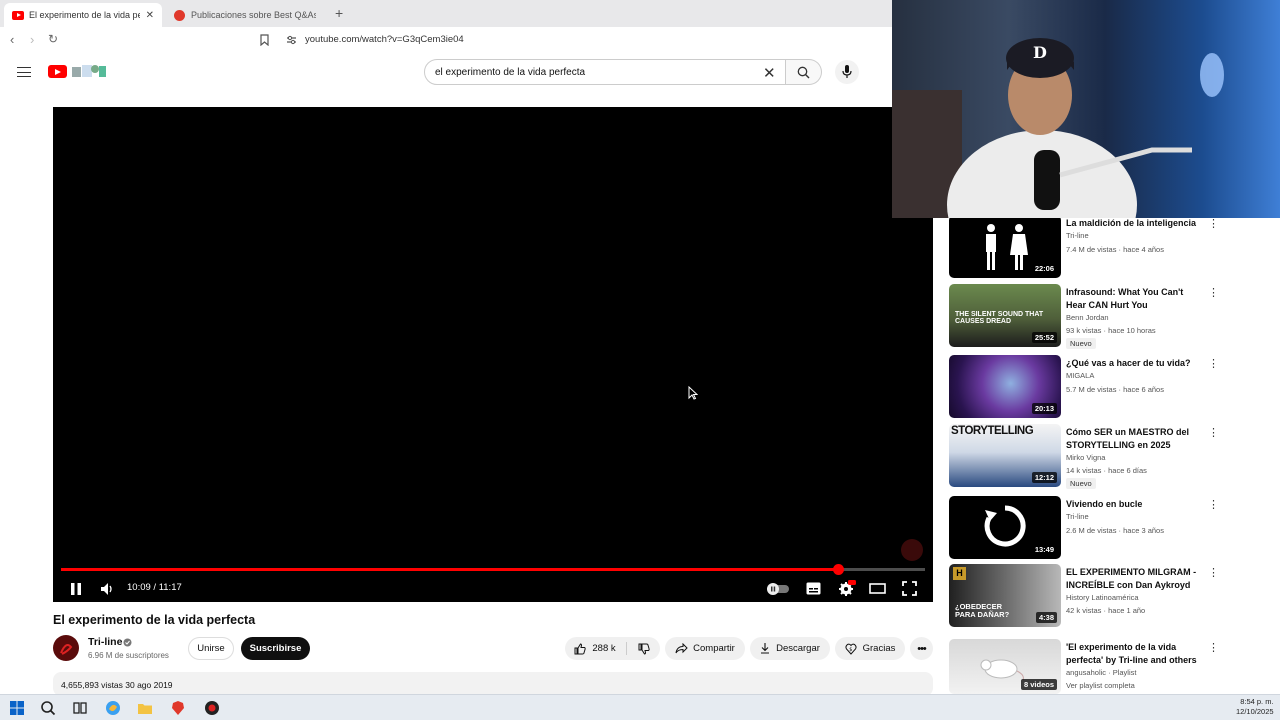 This screenshot has width=1280, height=720. Describe the element at coordinates (605, 72) in the screenshot. I see `search-box: el experimento de la vida perfecta ✕` at that location.